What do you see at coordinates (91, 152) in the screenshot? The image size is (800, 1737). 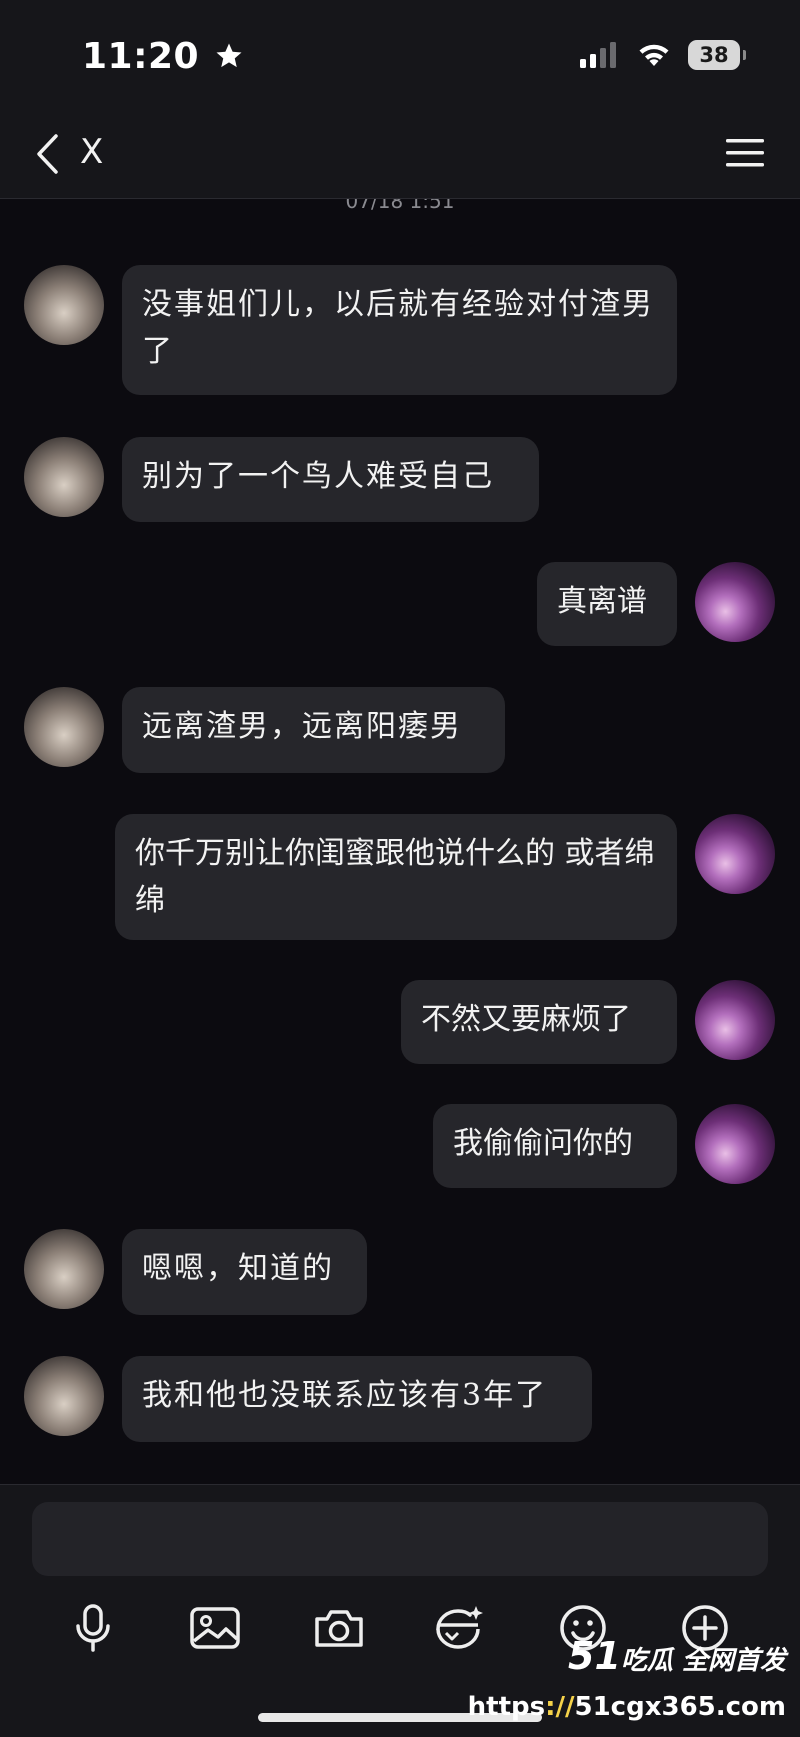 I see `chat-title: X` at bounding box center [91, 152].